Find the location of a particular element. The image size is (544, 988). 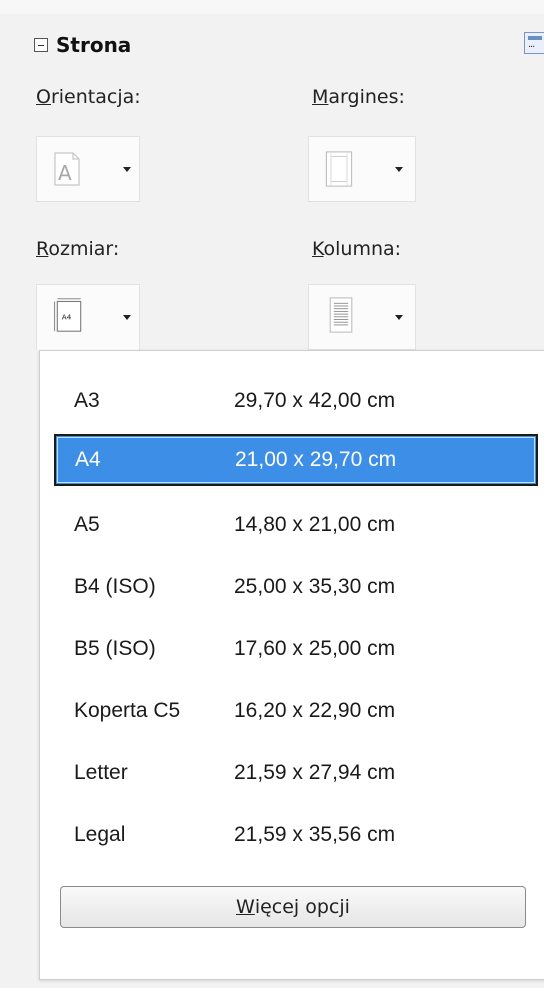

size-item-a5: A5 14,80 x 21,00 cm is located at coordinates (296, 525).